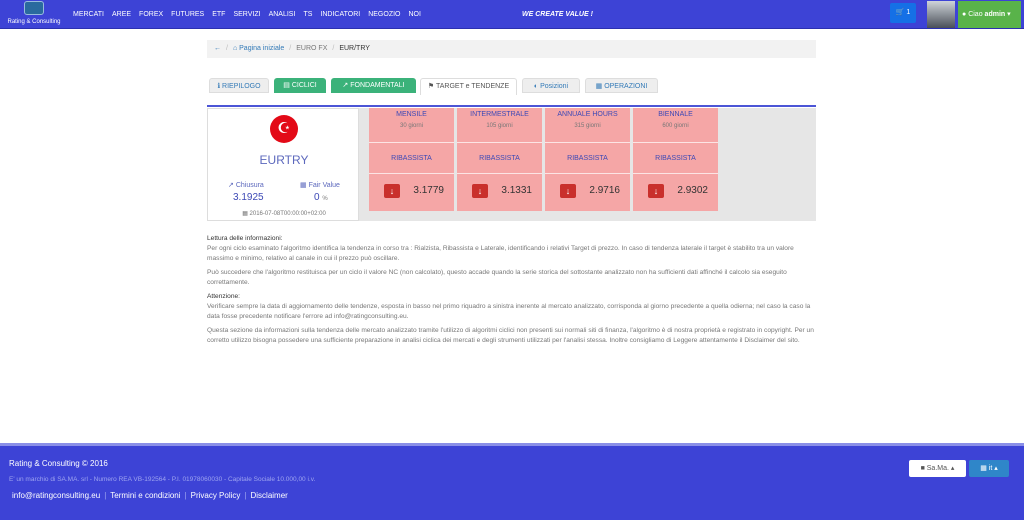 The height and width of the screenshot is (520, 1024). Describe the element at coordinates (975, 14) in the screenshot. I see `user-greeting: Ciao` at that location.